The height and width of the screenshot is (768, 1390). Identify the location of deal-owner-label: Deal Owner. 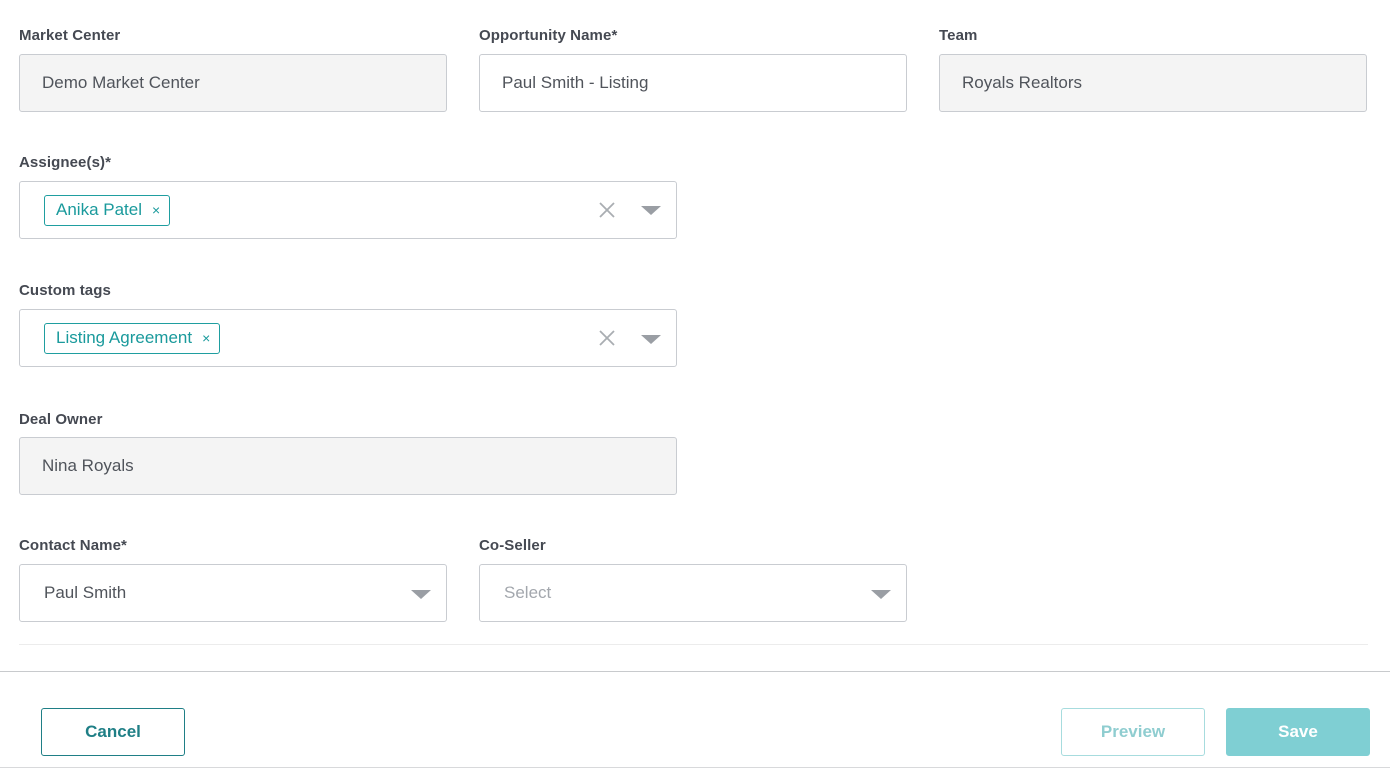
(61, 419).